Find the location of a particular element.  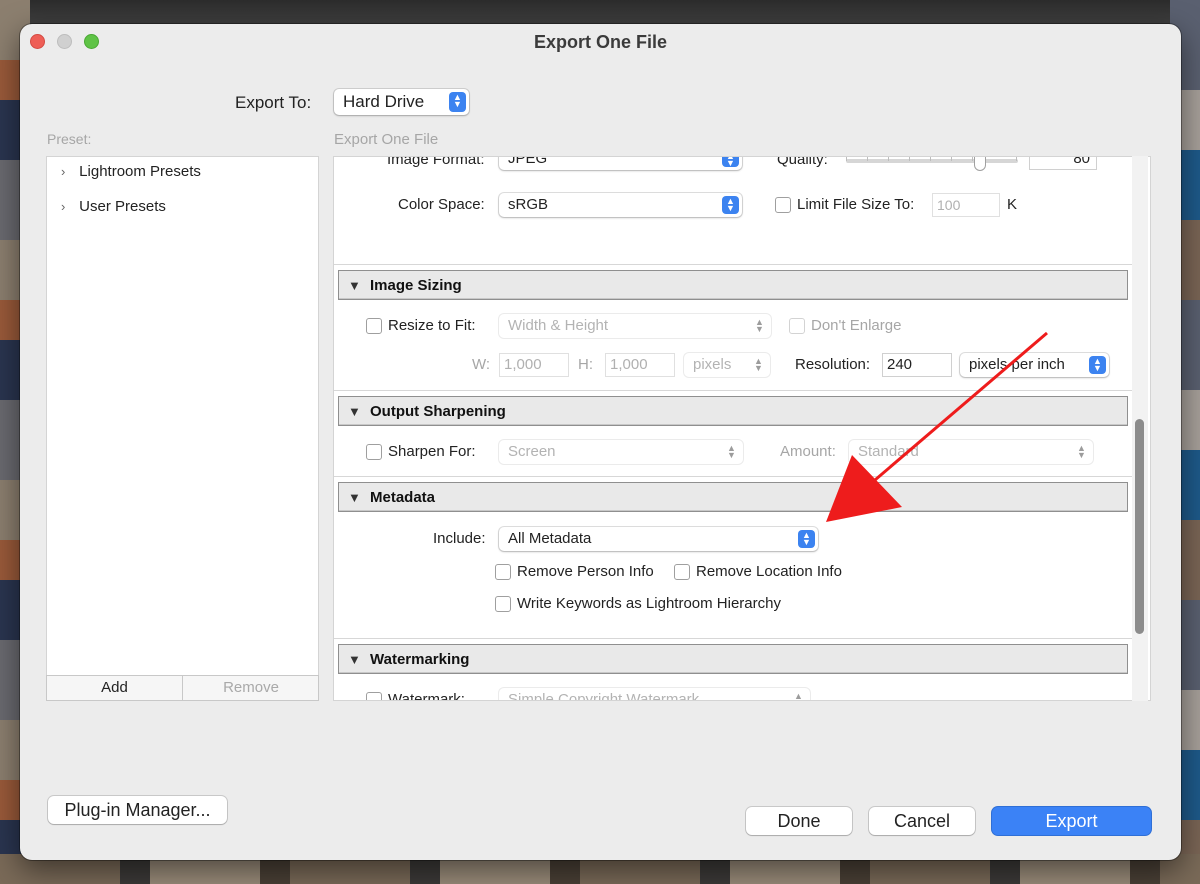

limit-file-size-unit: K is located at coordinates (1012, 204).